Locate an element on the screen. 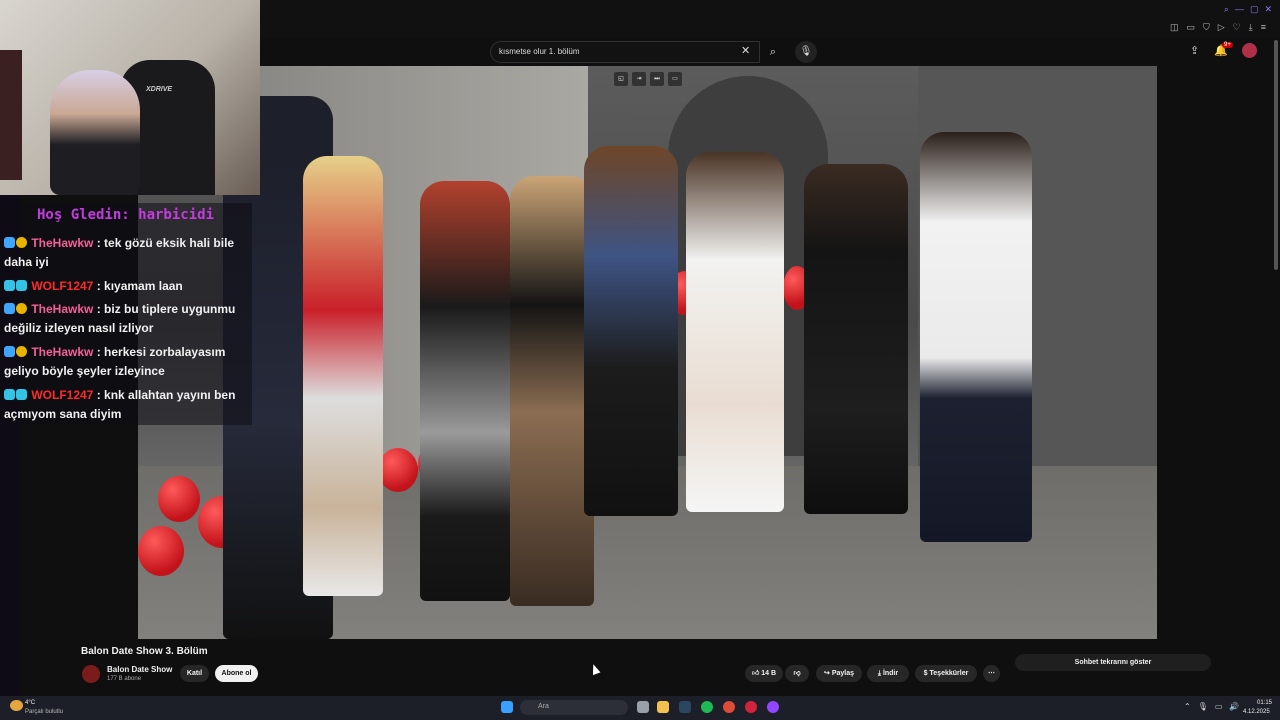 The width and height of the screenshot is (1280, 720). thumbs-down-icon: 👎︎ is located at coordinates (797, 673).